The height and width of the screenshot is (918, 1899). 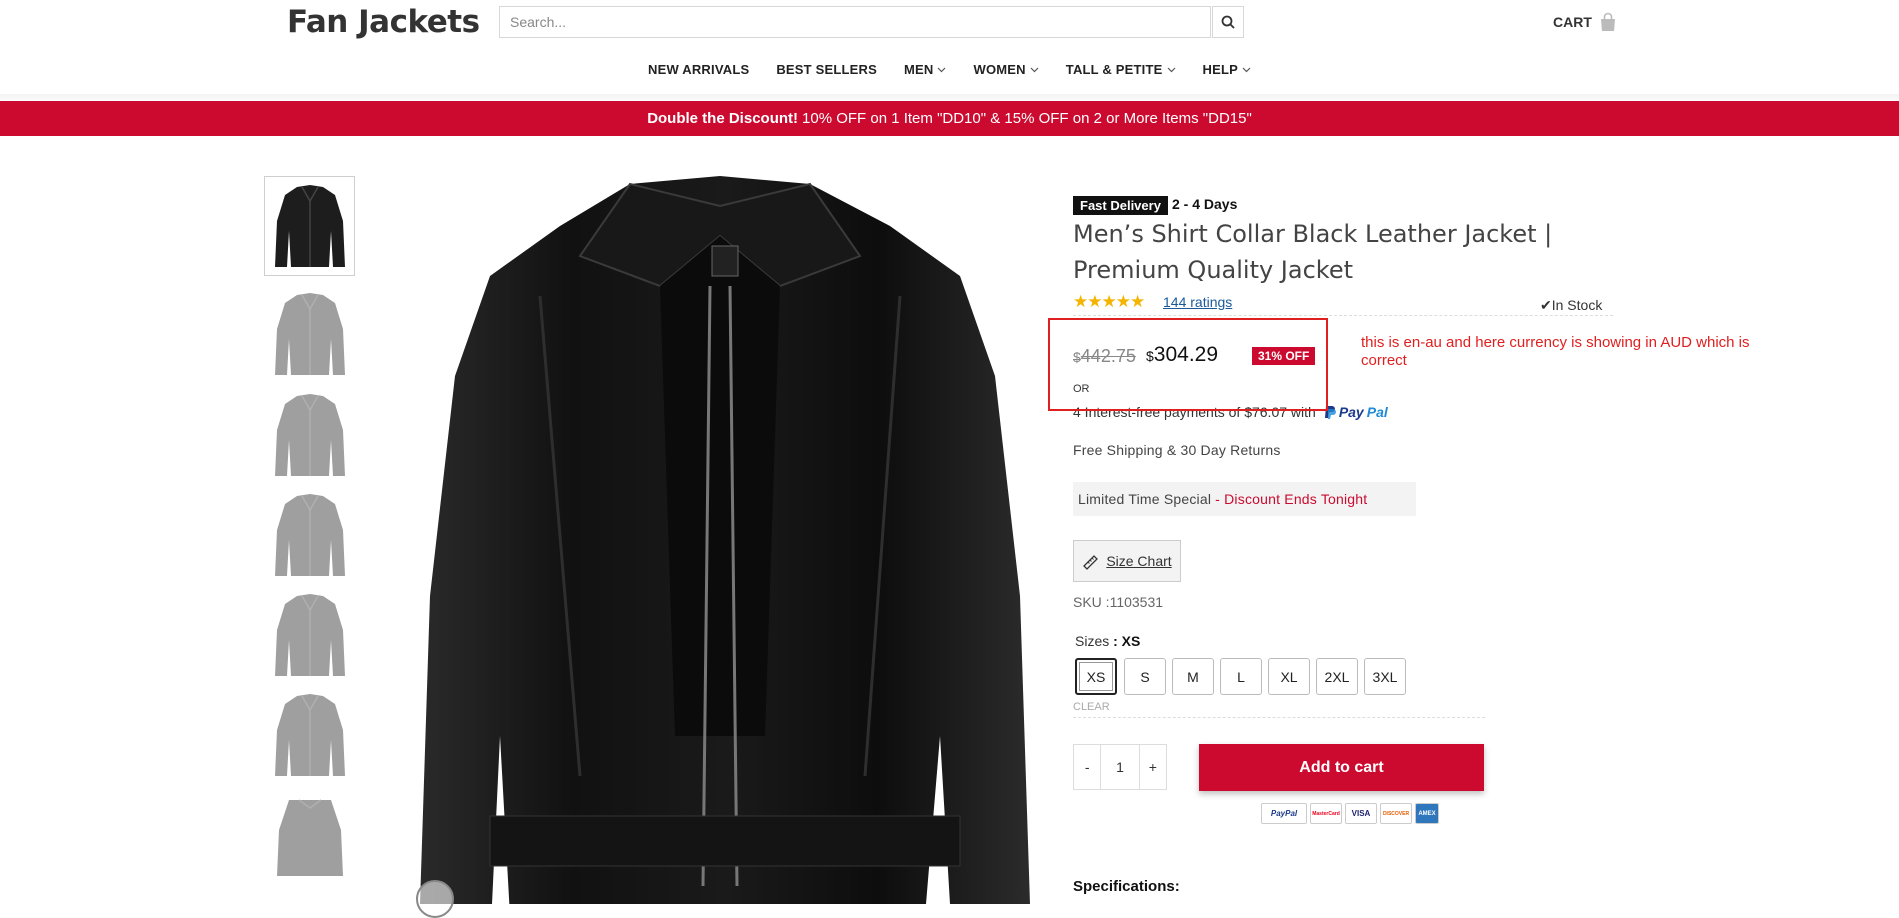 I want to click on selected-size: : XS, so click(x=1127, y=641).